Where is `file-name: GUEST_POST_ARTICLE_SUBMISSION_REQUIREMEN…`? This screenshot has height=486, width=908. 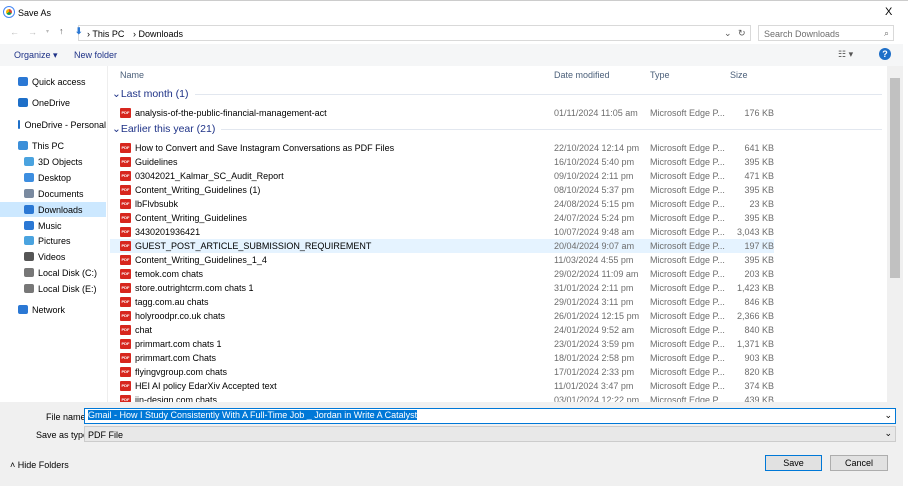
file-name: GUEST_POST_ARTICLE_SUBMISSION_REQUIREMEN… is located at coordinates (253, 246).